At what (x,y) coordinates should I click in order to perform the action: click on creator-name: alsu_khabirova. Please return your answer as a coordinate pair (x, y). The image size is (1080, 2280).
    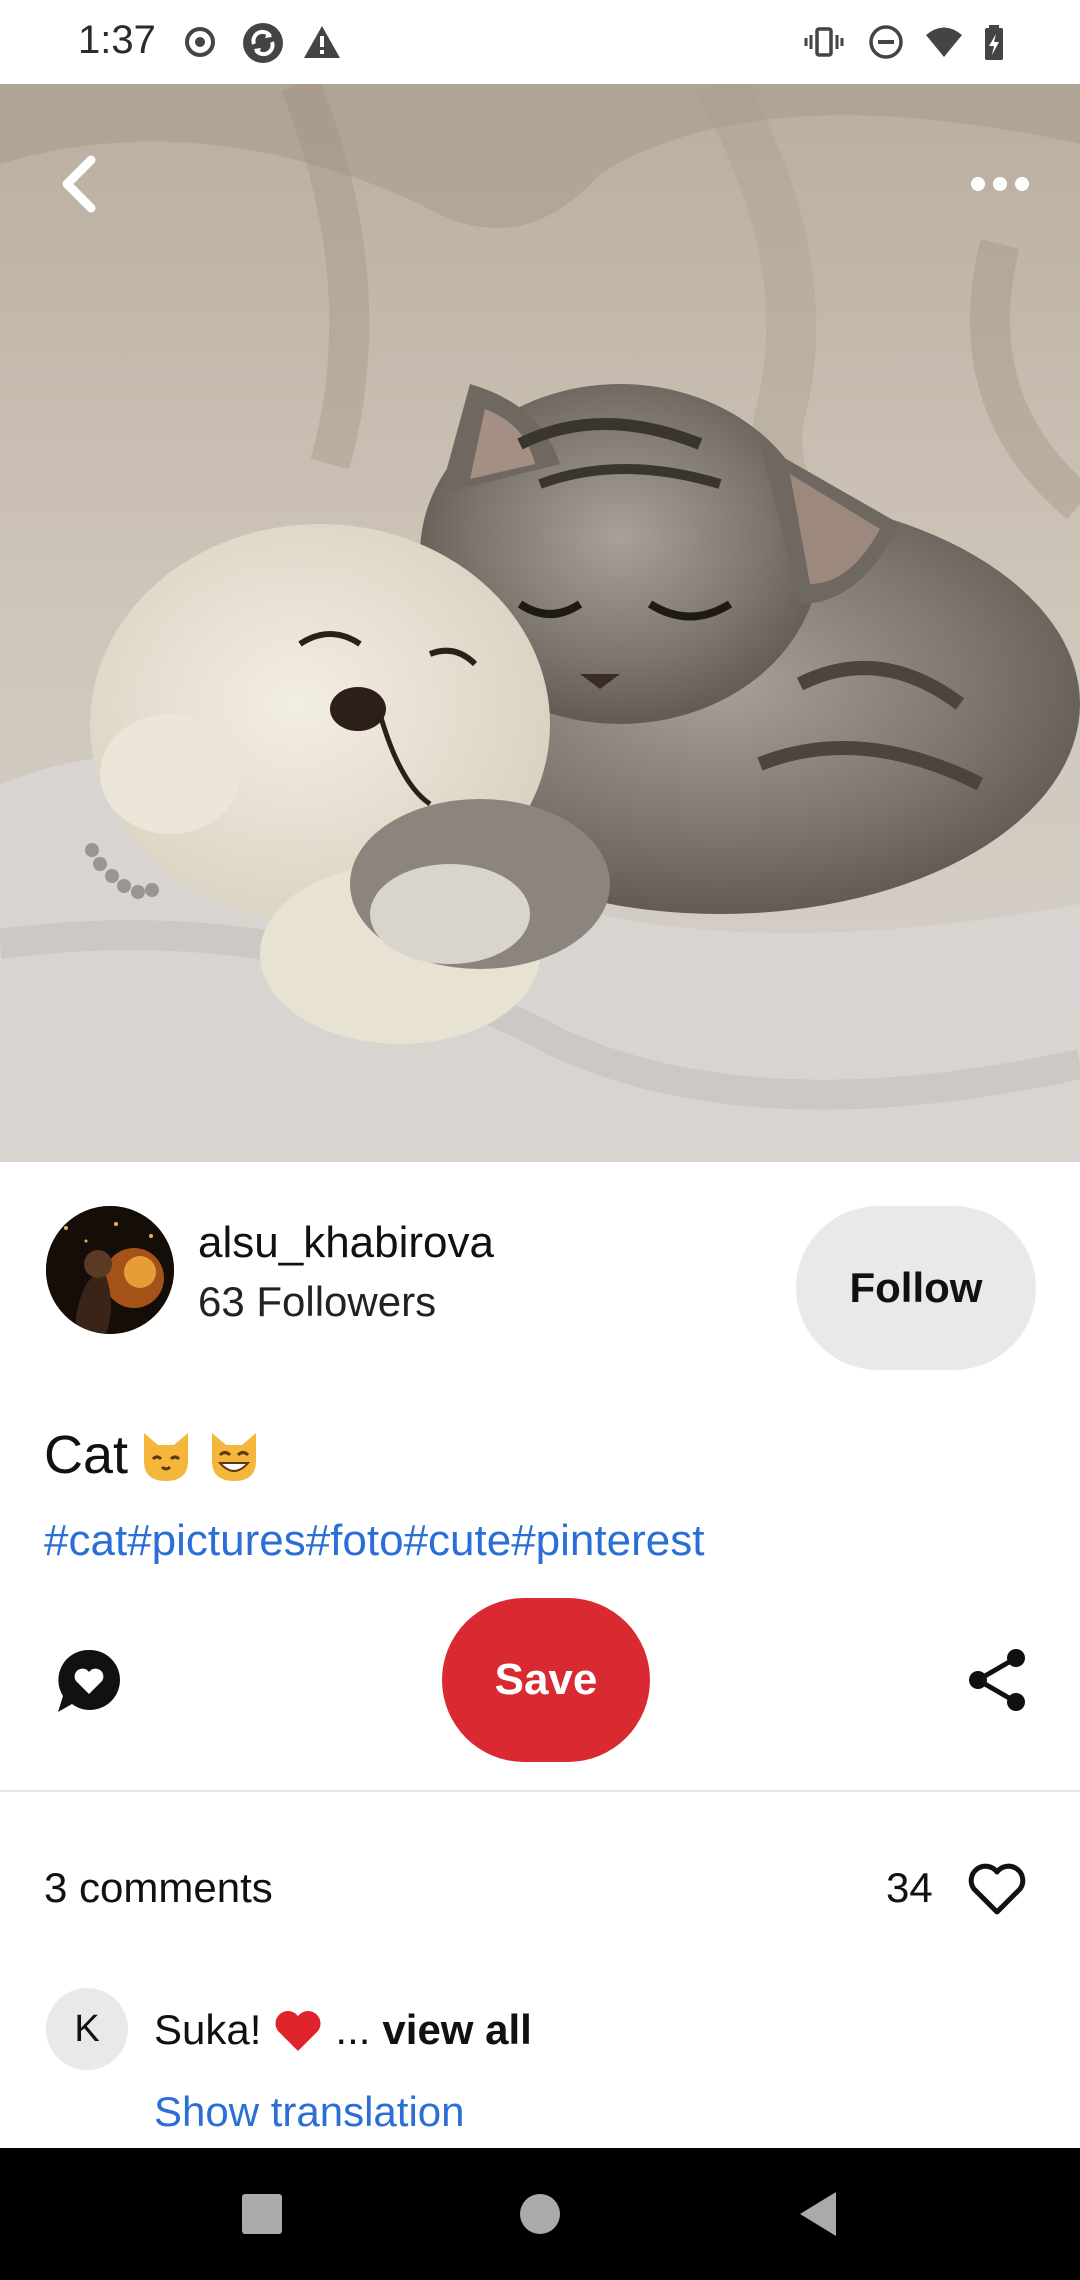
    Looking at the image, I should click on (346, 1243).